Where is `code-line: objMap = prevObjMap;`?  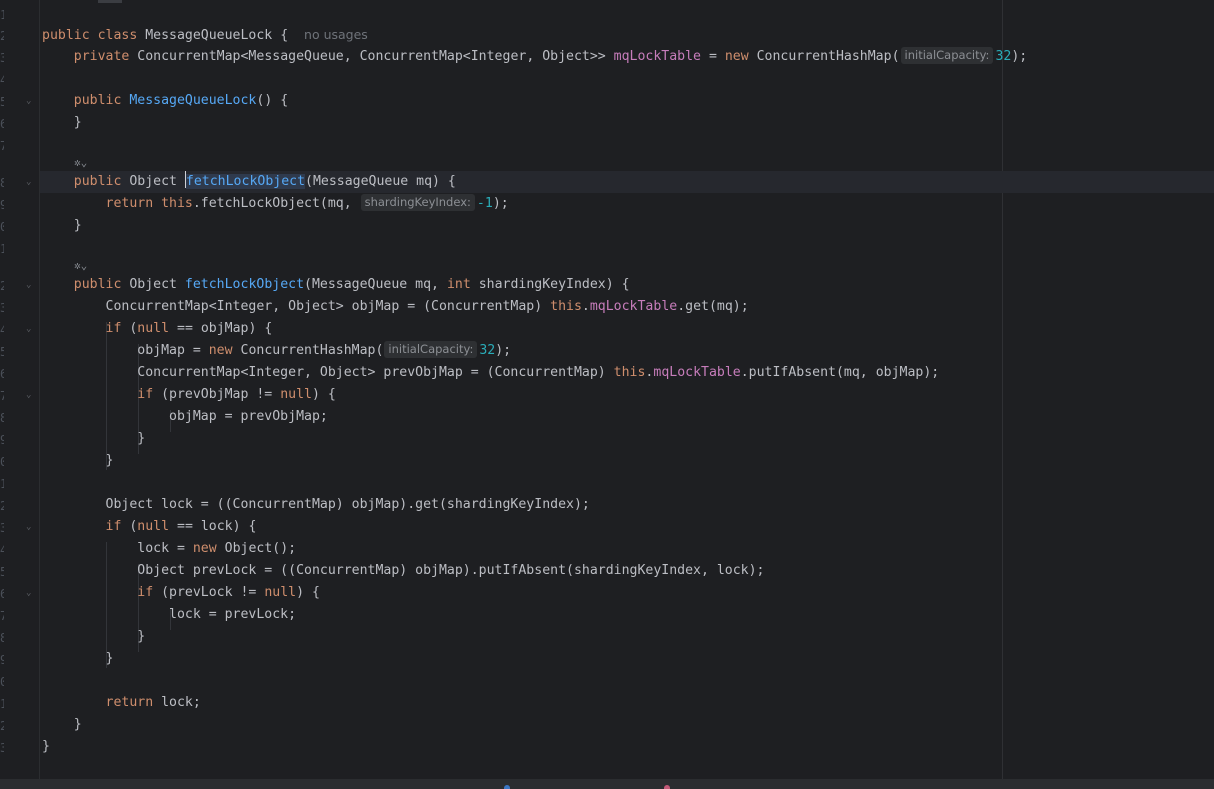
code-line: objMap = prevObjMap; is located at coordinates (185, 416).